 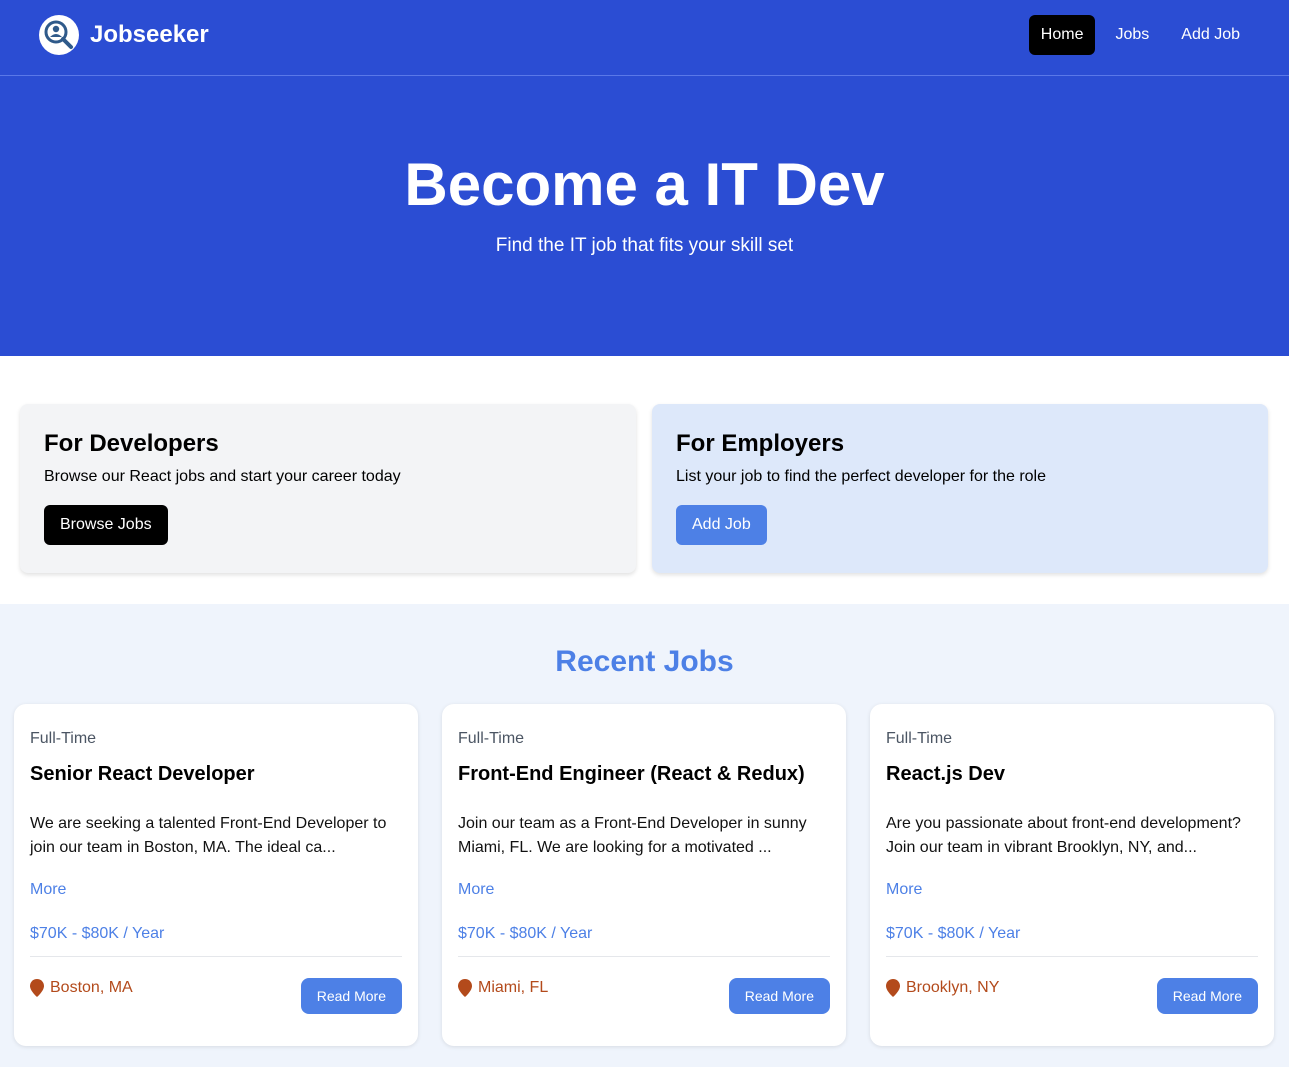 What do you see at coordinates (1132, 35) in the screenshot?
I see `nav-jobs: Jobs` at bounding box center [1132, 35].